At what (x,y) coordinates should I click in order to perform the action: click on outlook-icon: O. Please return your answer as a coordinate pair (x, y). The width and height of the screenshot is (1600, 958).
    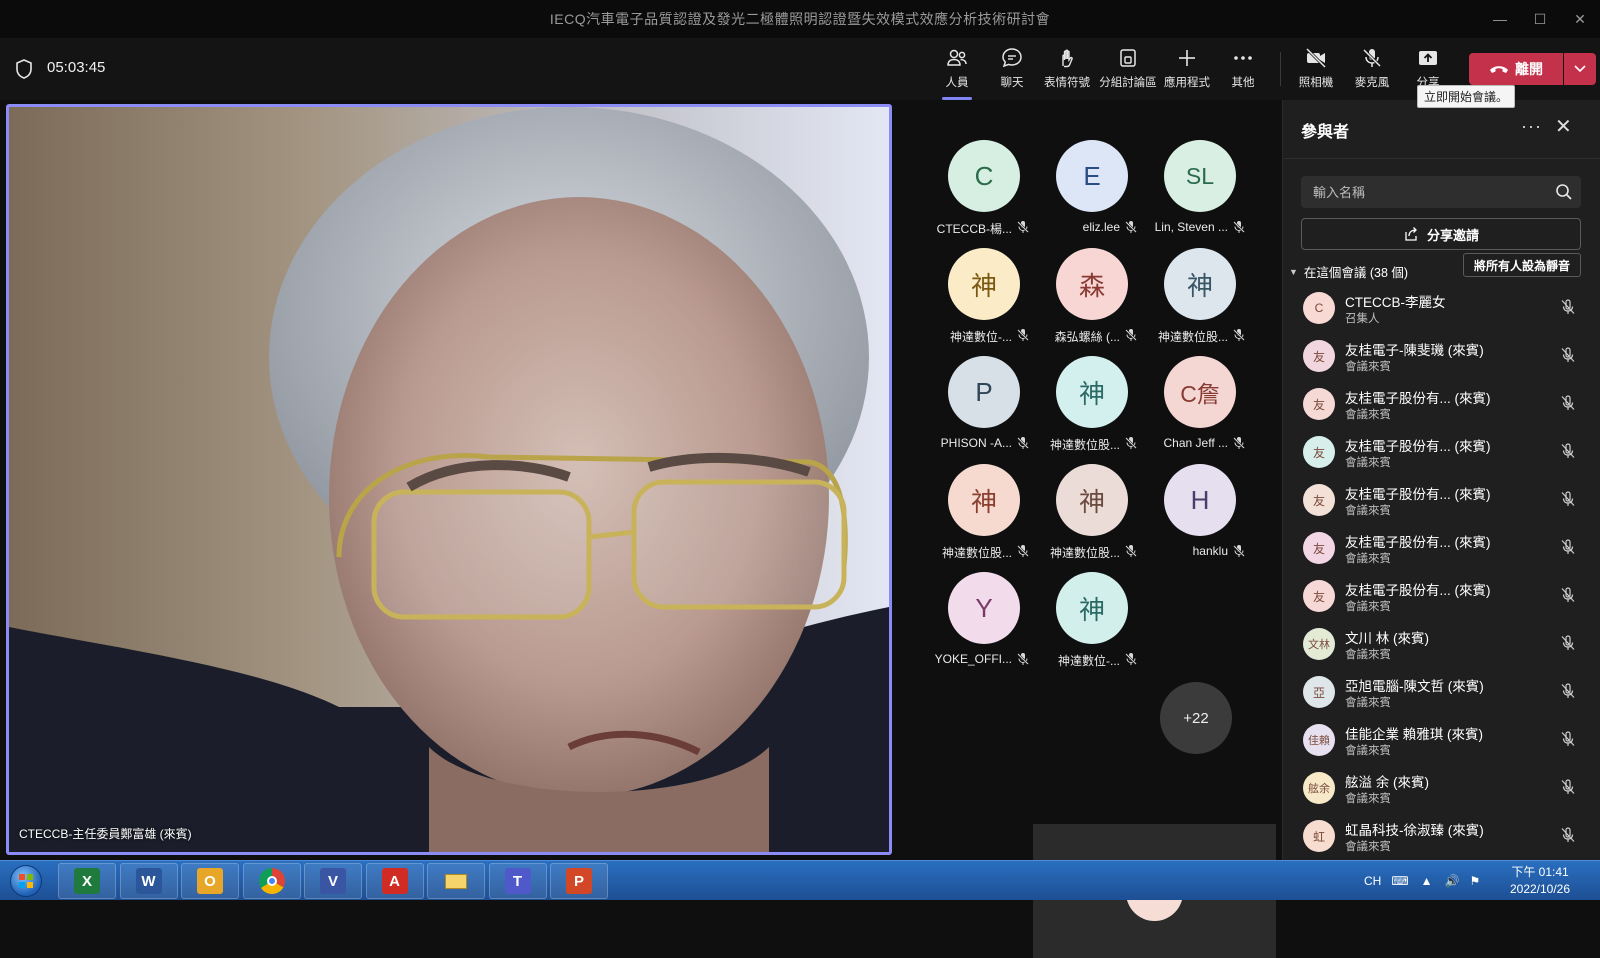
    Looking at the image, I should click on (210, 881).